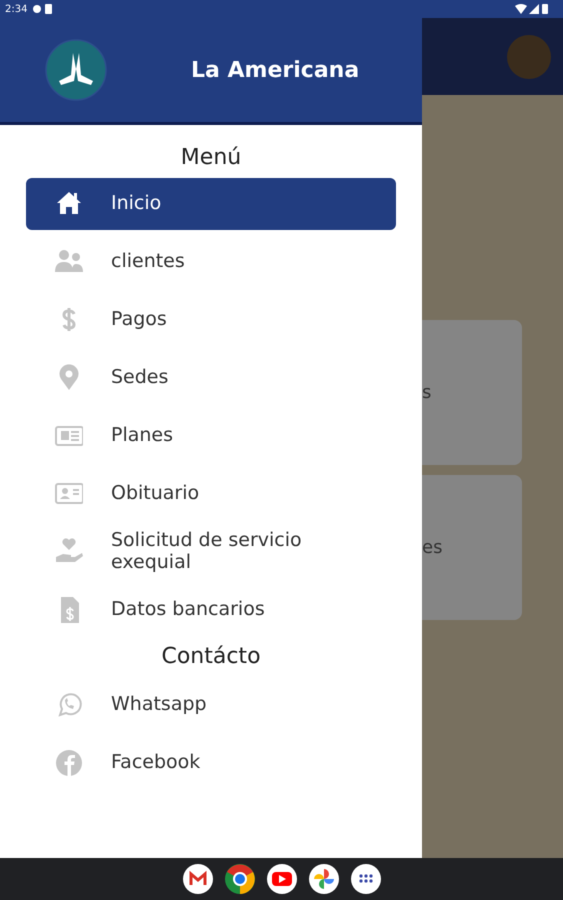 This screenshot has width=563, height=900. What do you see at coordinates (197, 879) in the screenshot?
I see `mail-icon` at bounding box center [197, 879].